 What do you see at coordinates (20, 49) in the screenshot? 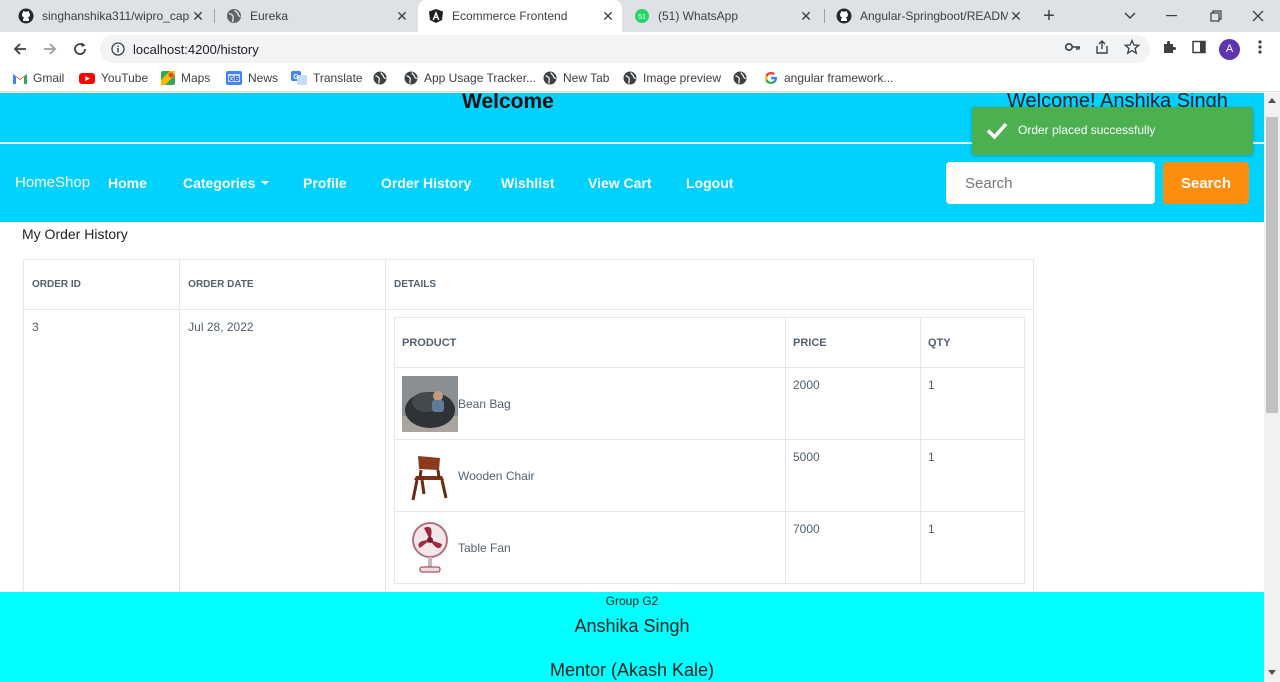
I see `back-arrow-icon` at bounding box center [20, 49].